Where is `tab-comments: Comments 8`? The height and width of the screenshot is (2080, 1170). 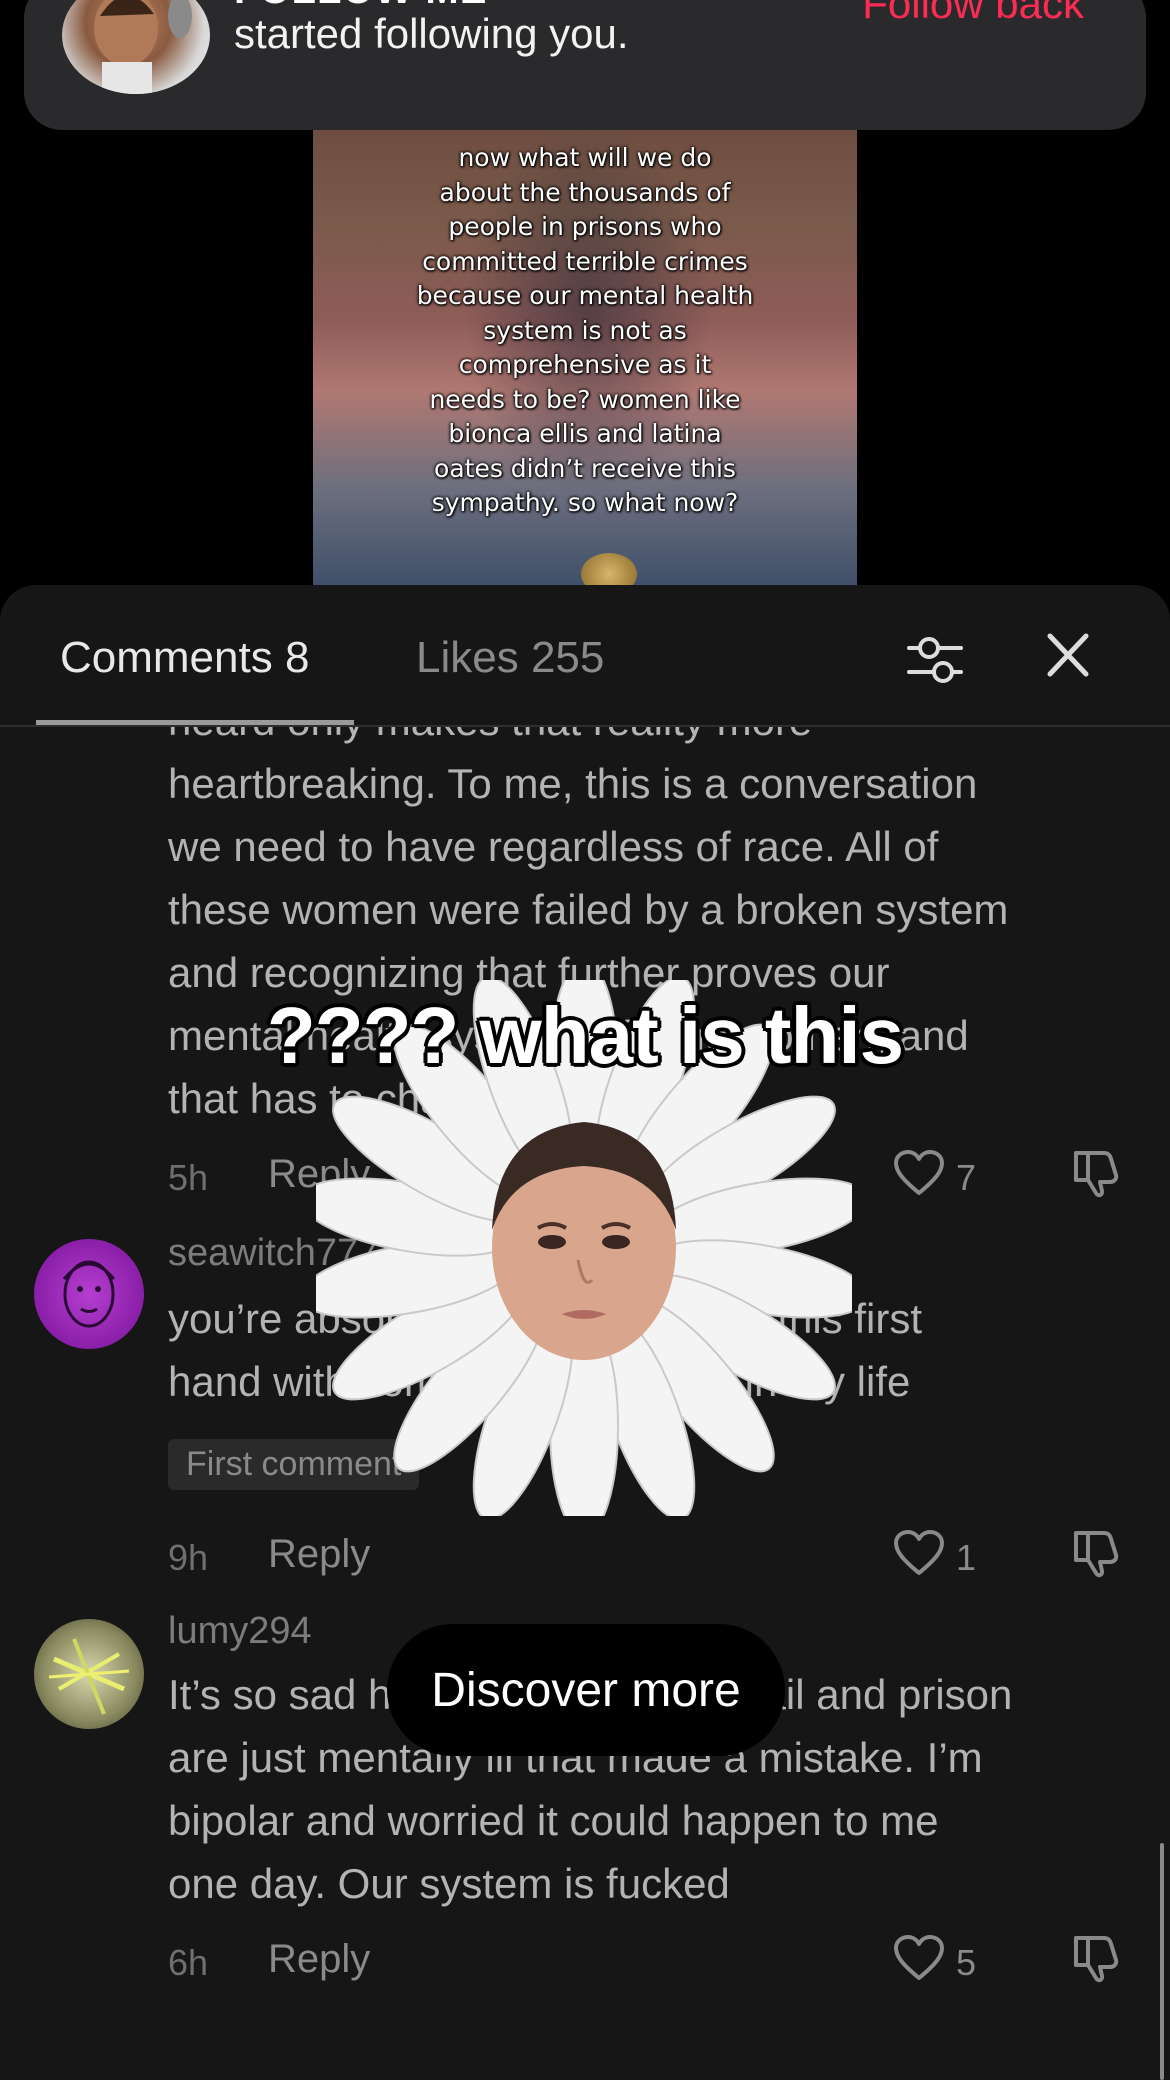
tab-comments: Comments 8 is located at coordinates (184, 658).